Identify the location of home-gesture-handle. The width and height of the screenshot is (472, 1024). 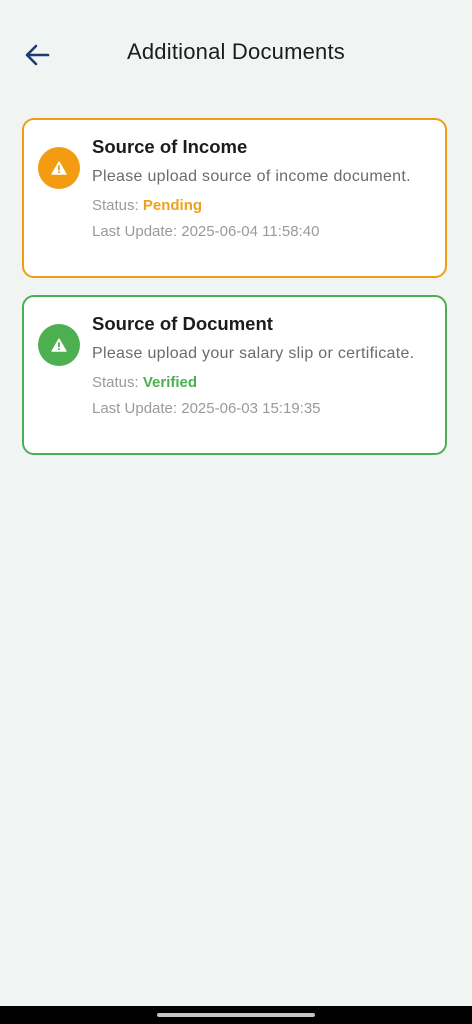
(236, 1015).